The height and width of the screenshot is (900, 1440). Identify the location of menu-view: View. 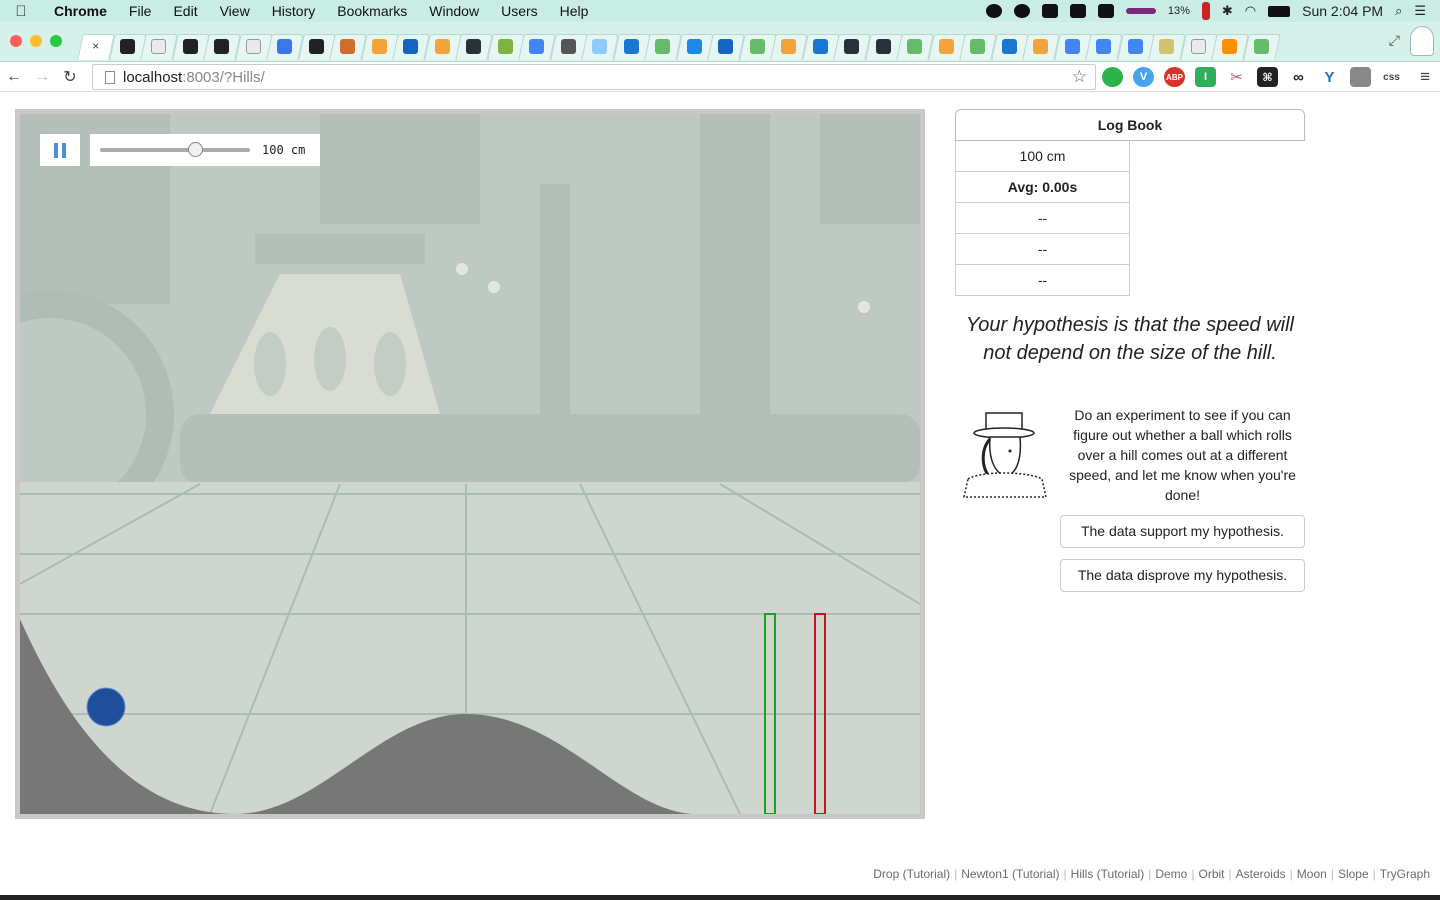
(235, 11).